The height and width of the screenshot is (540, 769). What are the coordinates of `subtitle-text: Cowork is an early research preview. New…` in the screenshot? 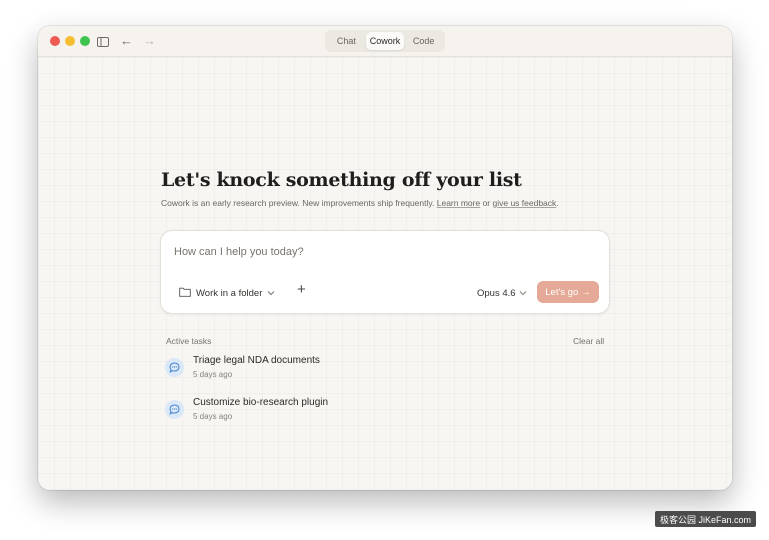 It's located at (299, 203).